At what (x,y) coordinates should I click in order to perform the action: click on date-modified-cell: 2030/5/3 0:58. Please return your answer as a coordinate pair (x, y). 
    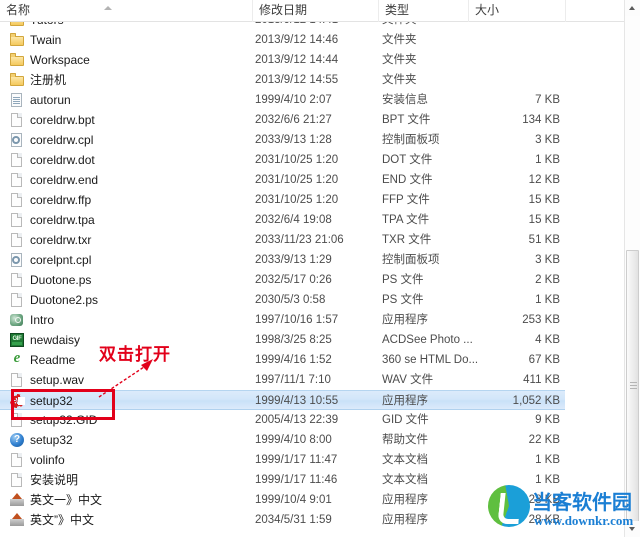
    Looking at the image, I should click on (290, 300).